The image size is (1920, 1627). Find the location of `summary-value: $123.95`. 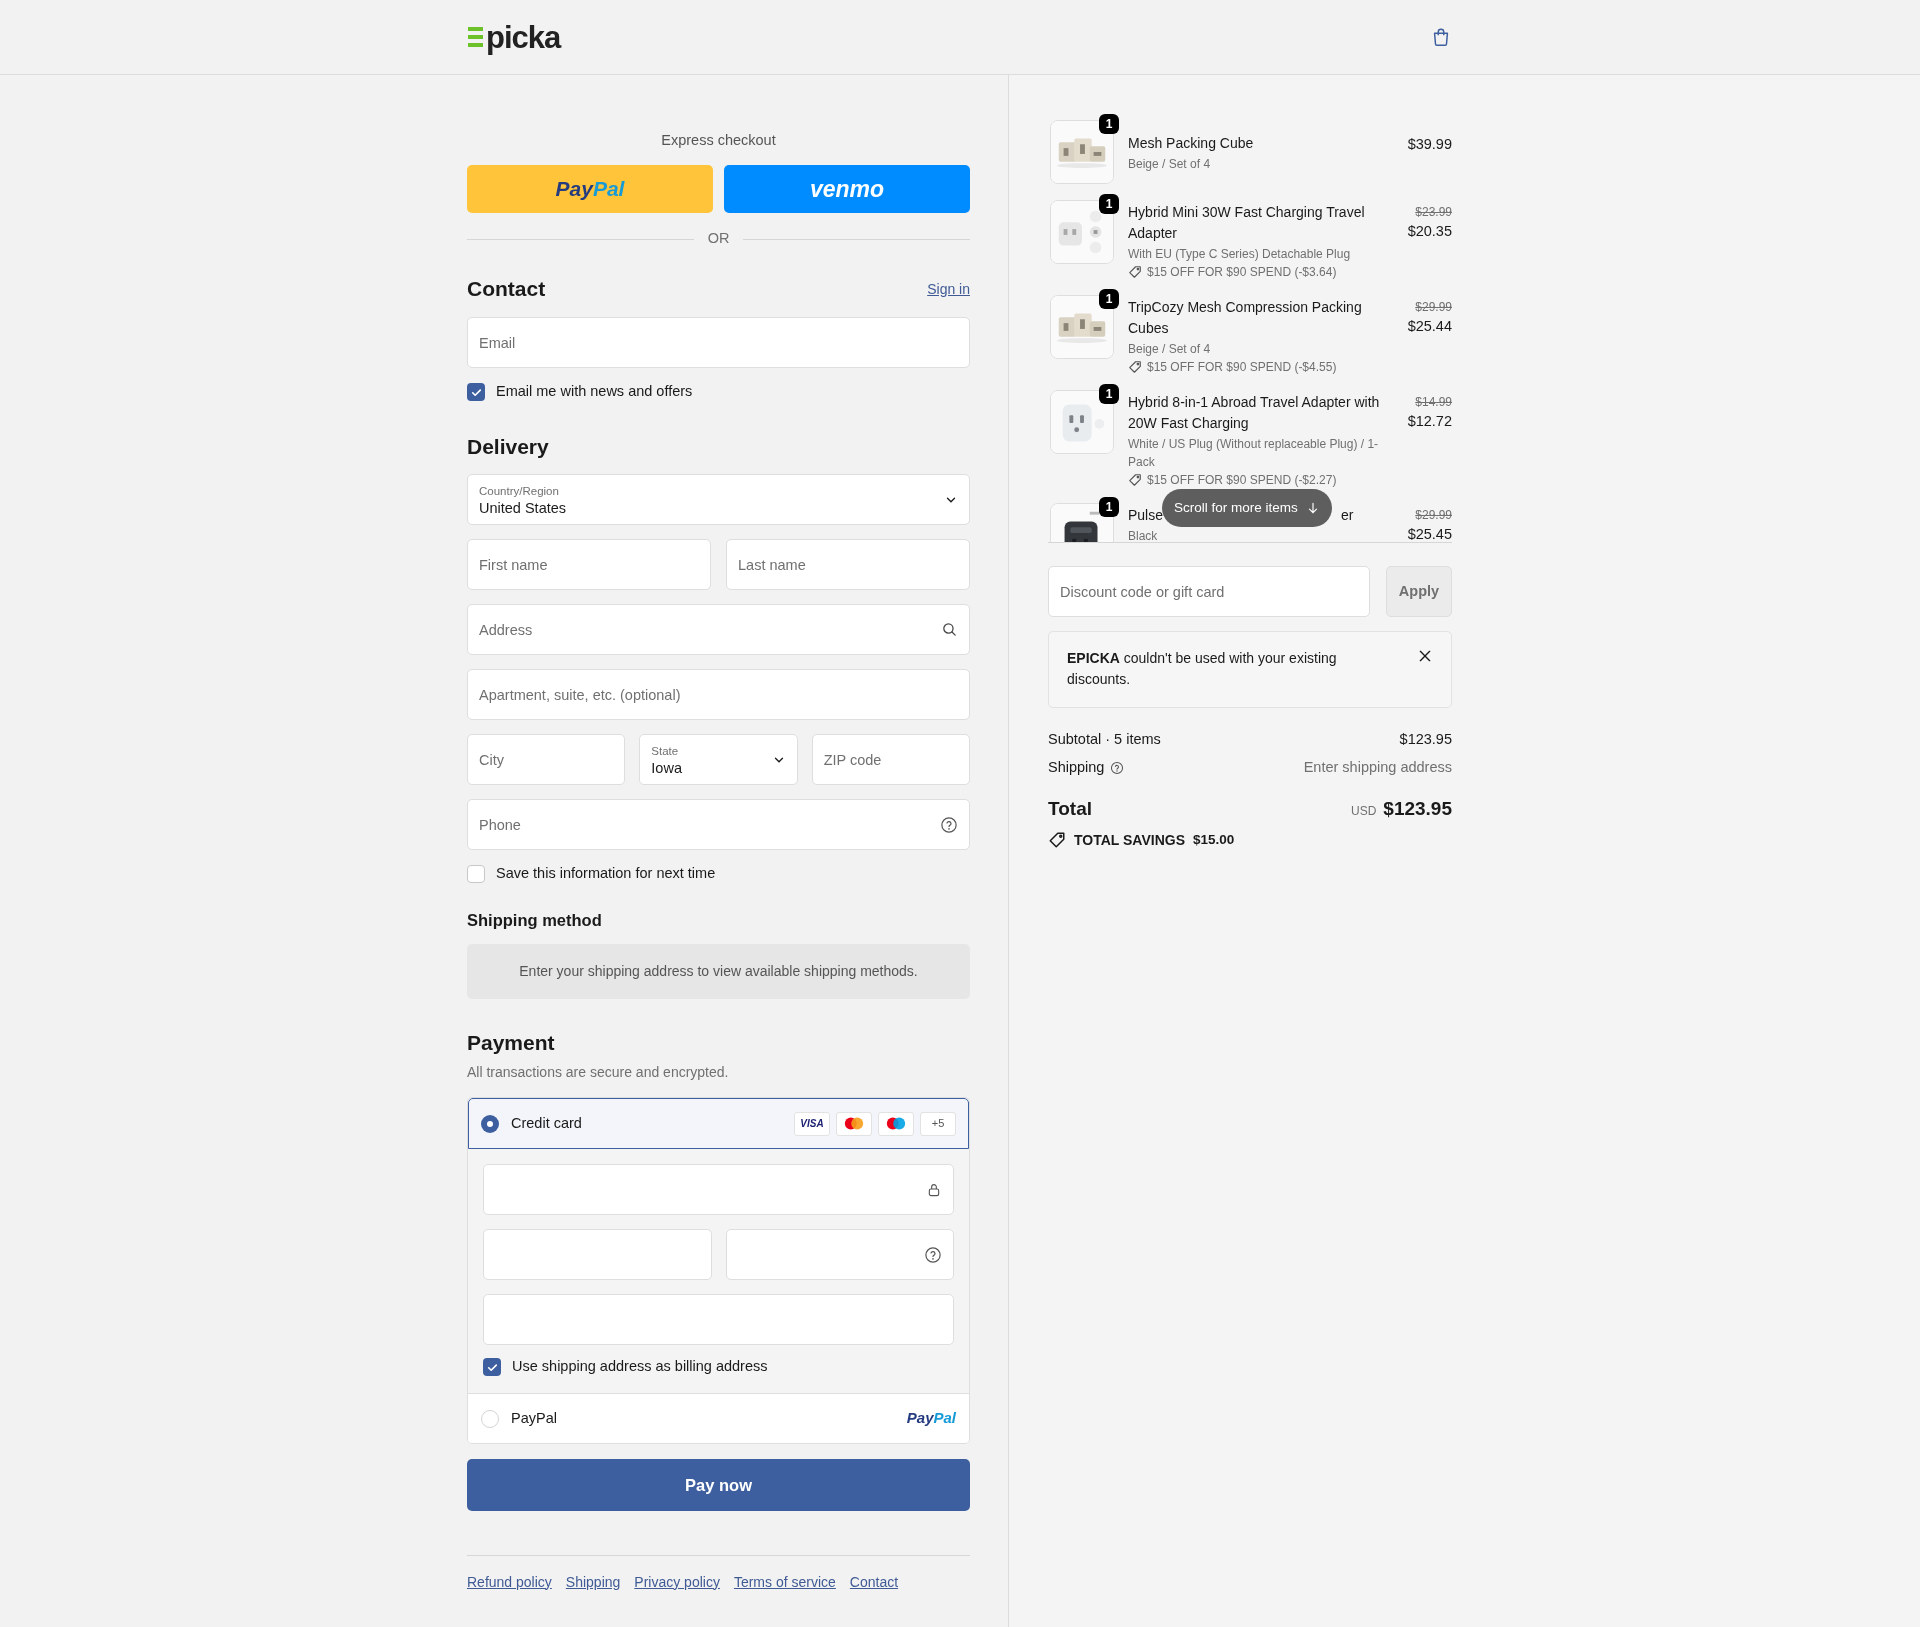

summary-value: $123.95 is located at coordinates (1425, 740).